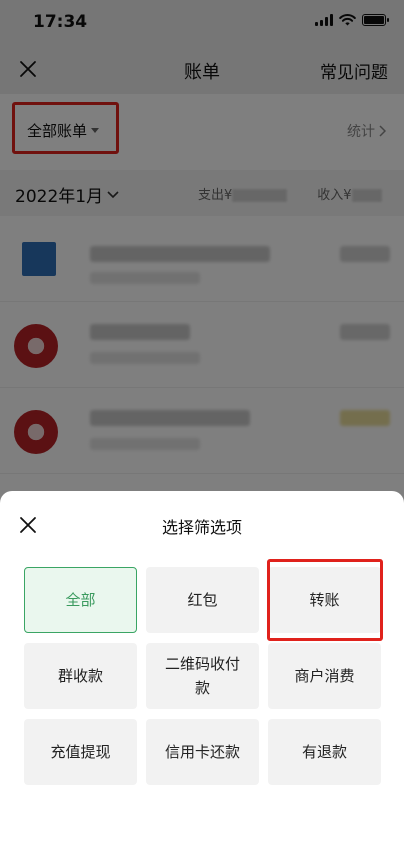 This screenshot has width=404, height=863. Describe the element at coordinates (325, 600) in the screenshot. I see `annotation-highlight` at that location.